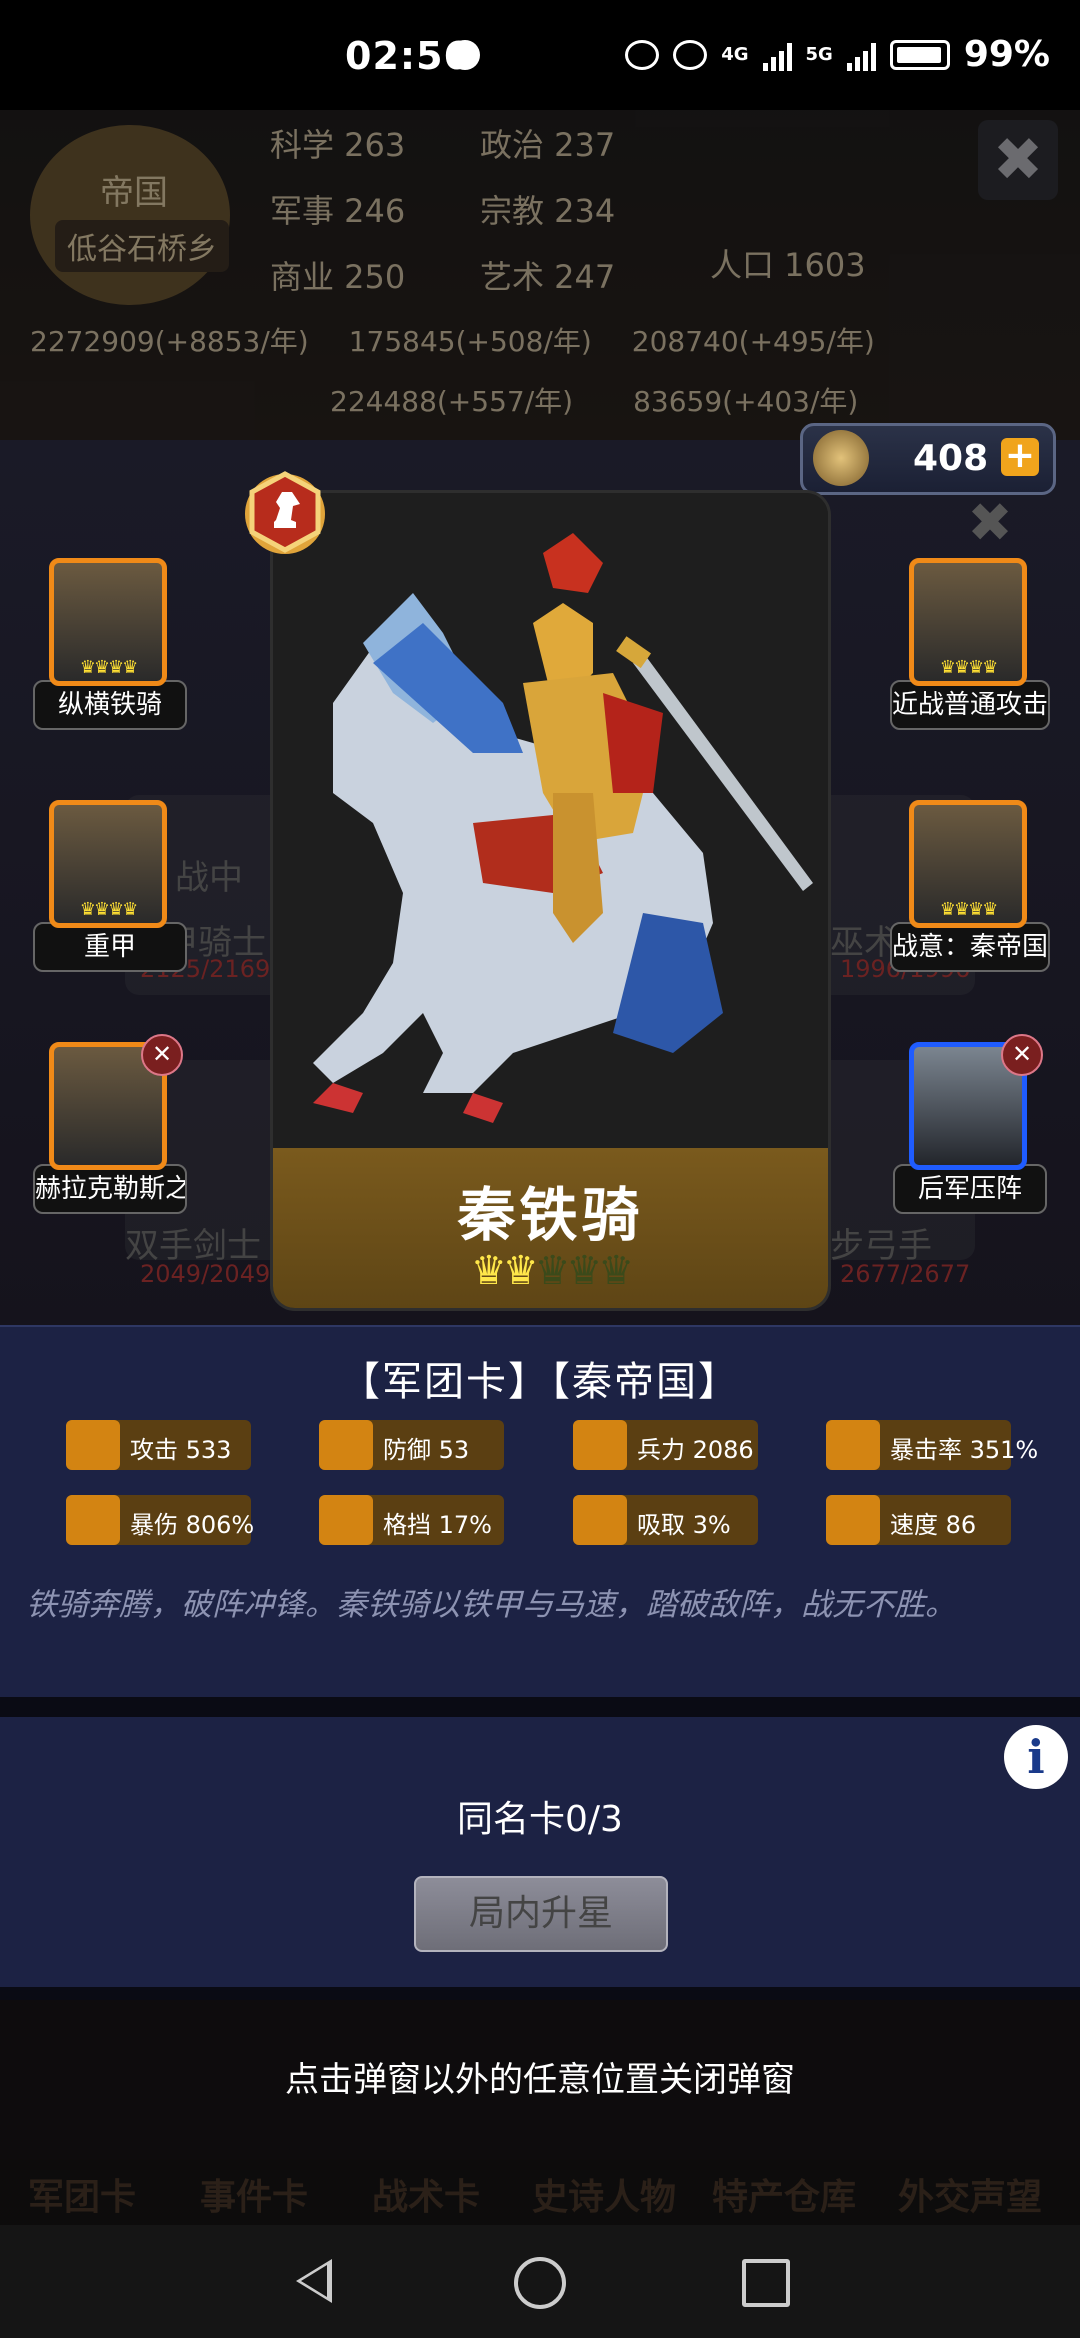 This screenshot has height=2338, width=1080. Describe the element at coordinates (970, 947) in the screenshot. I see `skill-name: 战意：秦帝国` at that location.